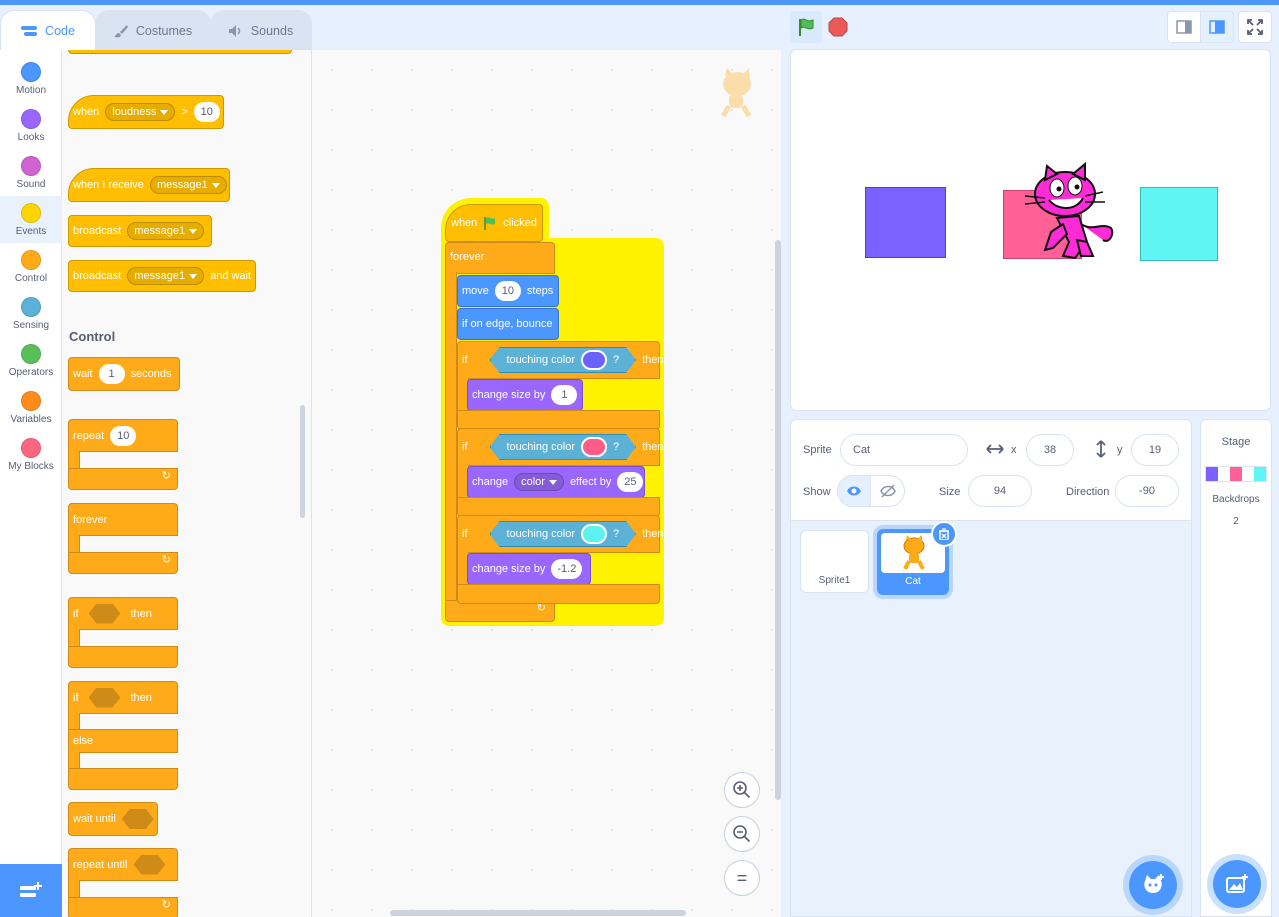  I want to click on change-effect-block: change color effect by 25, so click(556, 482).